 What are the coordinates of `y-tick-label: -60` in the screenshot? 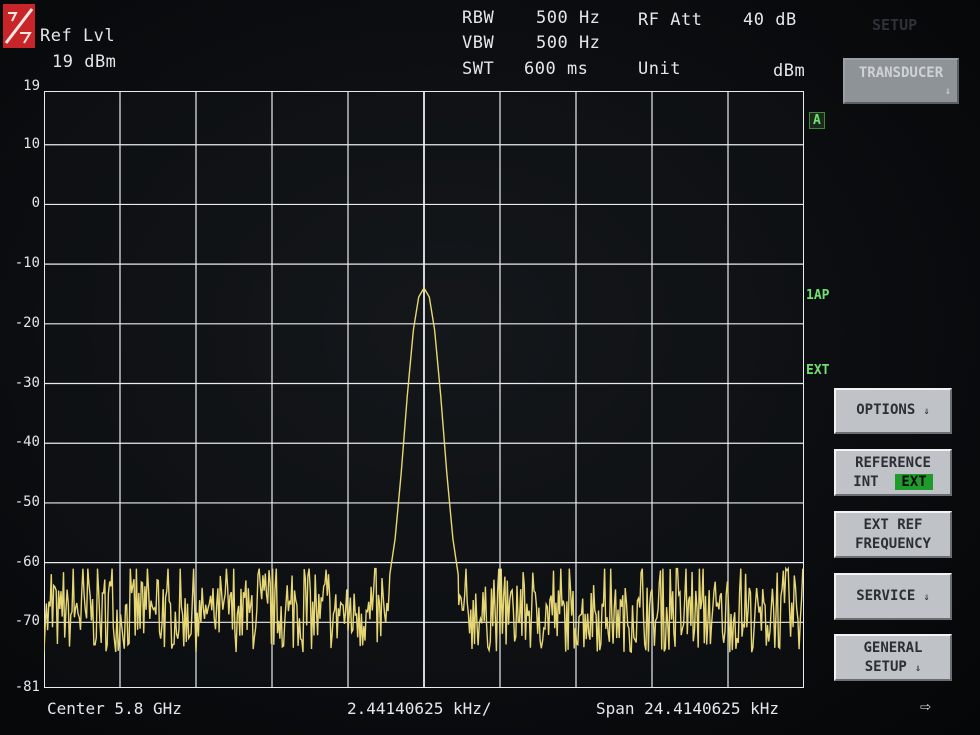 It's located at (27, 561).